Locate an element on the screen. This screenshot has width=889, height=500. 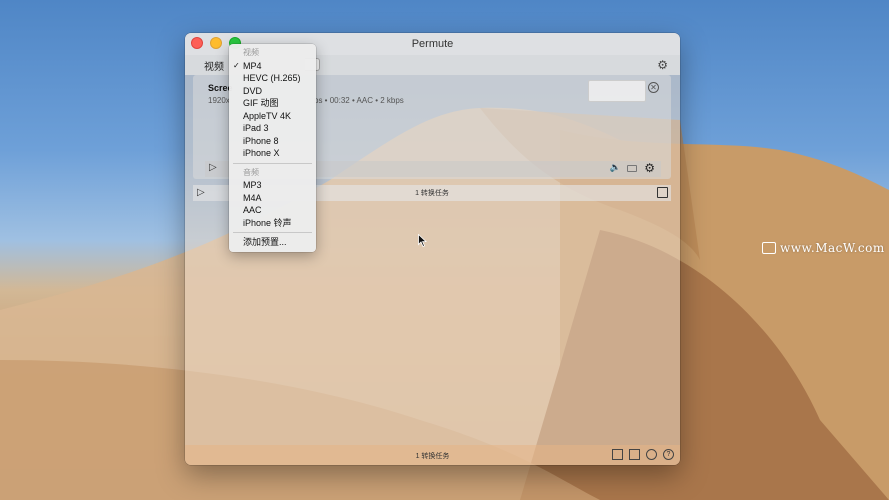
monitor-icon is located at coordinates (769, 248).